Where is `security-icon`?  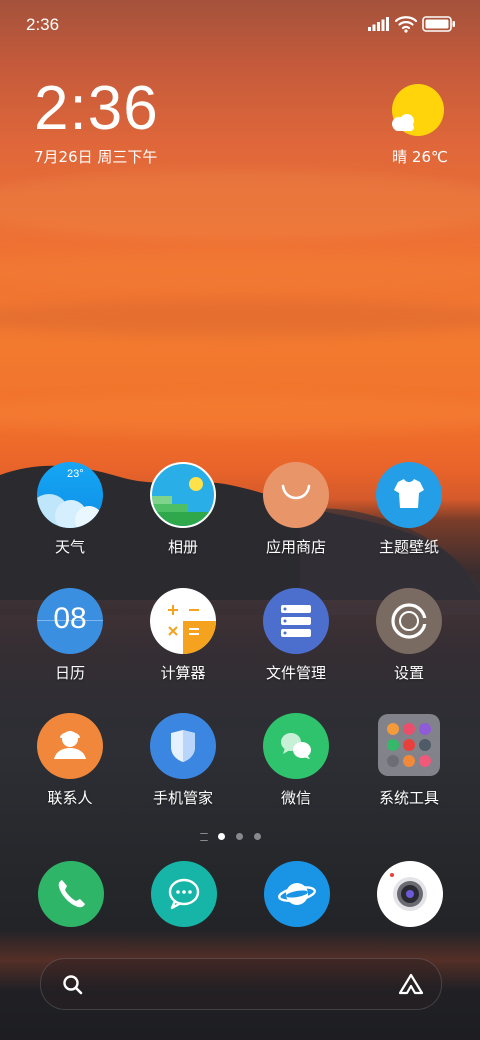 security-icon is located at coordinates (183, 746).